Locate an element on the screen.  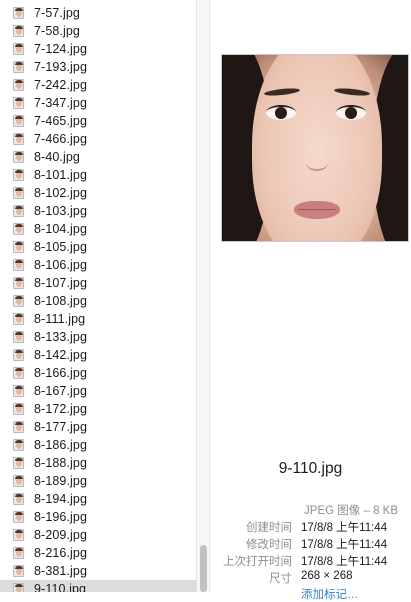
metadata-row: 创建时间 17/8/8 上午11:44 is located at coordinates (310, 527).